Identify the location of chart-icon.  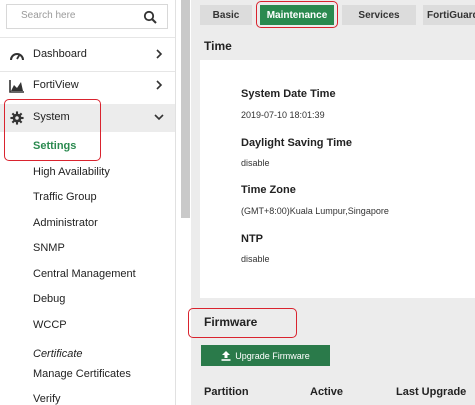
(16, 86).